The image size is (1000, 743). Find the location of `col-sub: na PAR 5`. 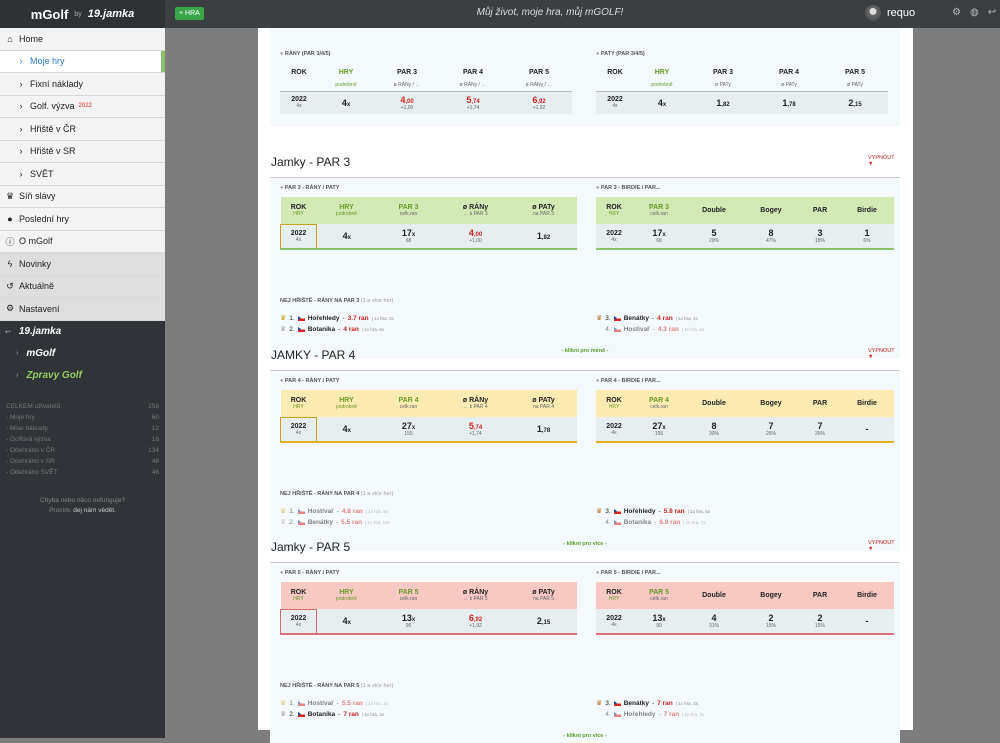

col-sub: na PAR 5 is located at coordinates (543, 599).